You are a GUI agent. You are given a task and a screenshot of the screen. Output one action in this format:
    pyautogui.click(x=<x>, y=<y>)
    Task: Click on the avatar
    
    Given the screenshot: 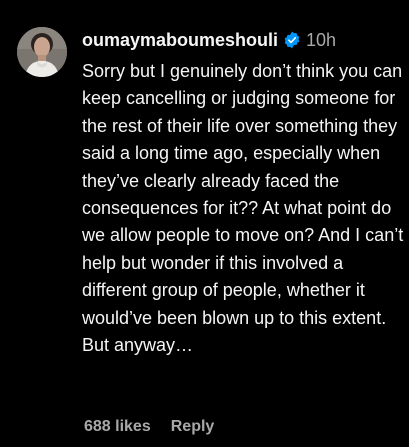 What is the action you would take?
    pyautogui.click(x=42, y=52)
    